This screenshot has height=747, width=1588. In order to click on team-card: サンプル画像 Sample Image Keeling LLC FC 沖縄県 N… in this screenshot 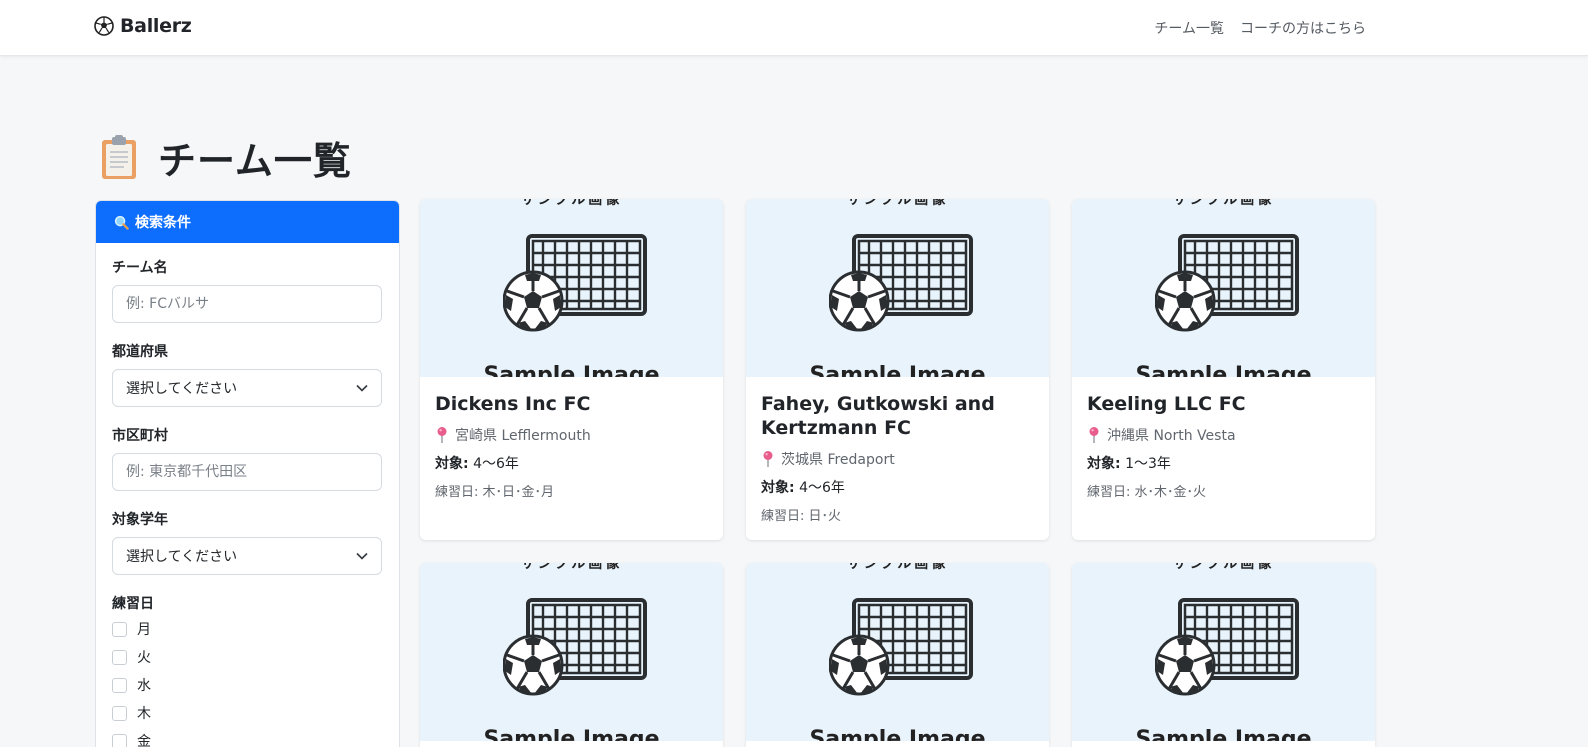, I will do `click(1223, 369)`.